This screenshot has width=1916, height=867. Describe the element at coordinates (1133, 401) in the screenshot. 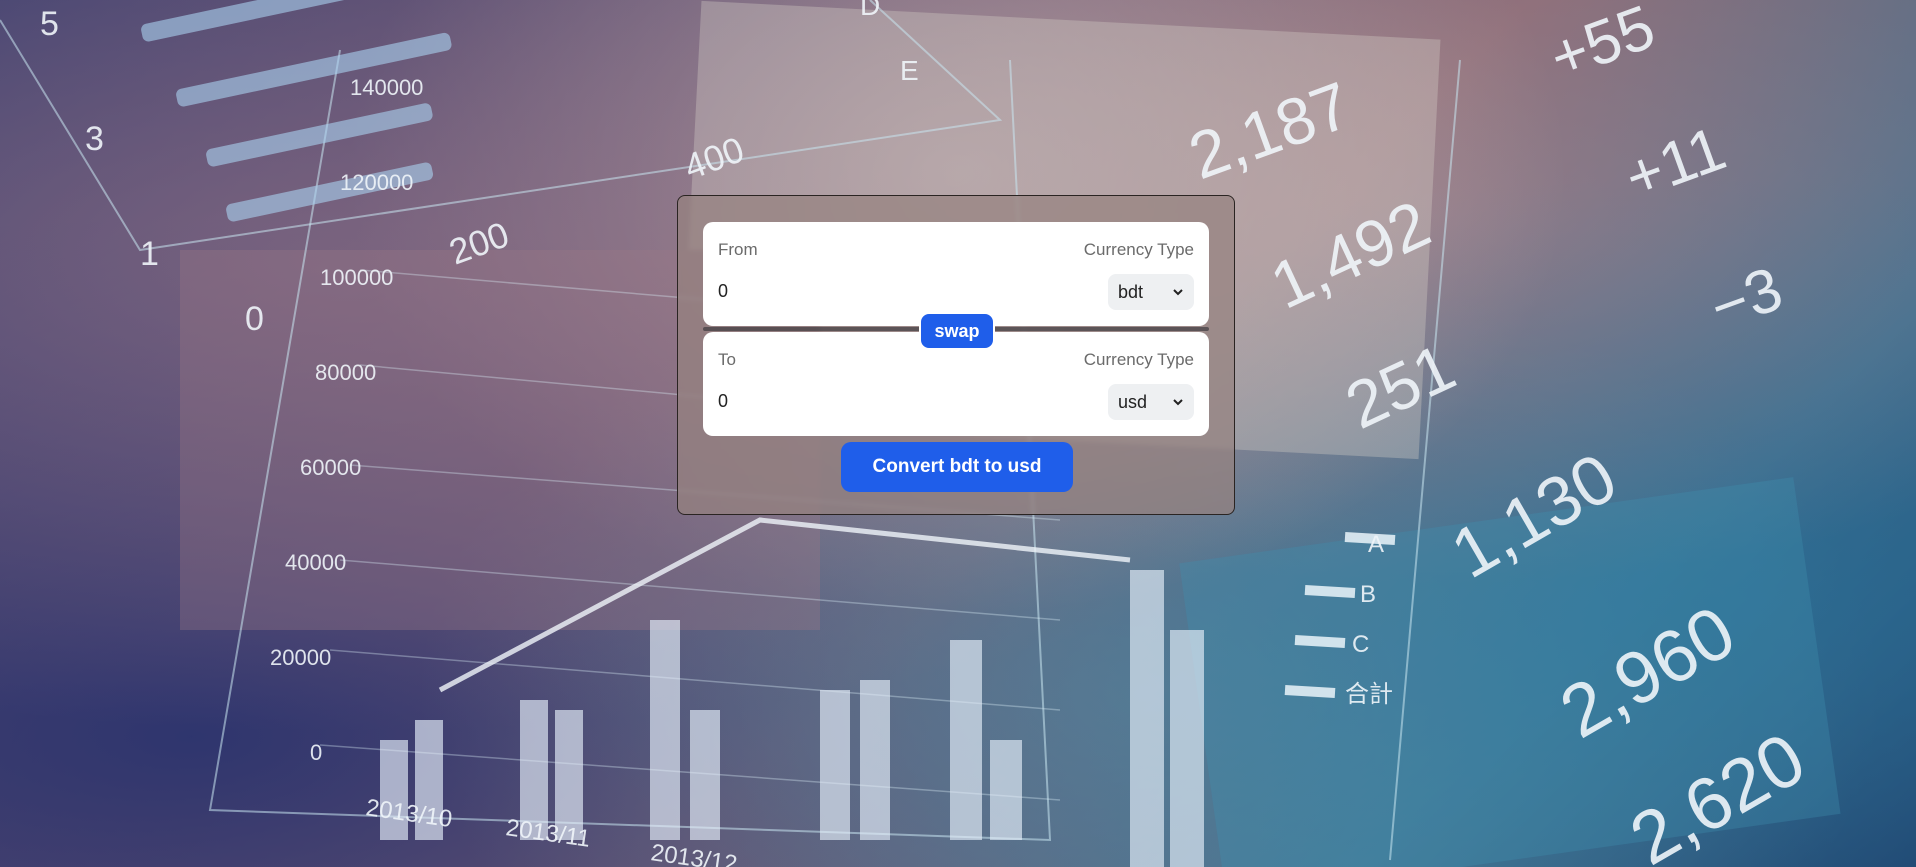

I see `to-currency-value: usd` at that location.